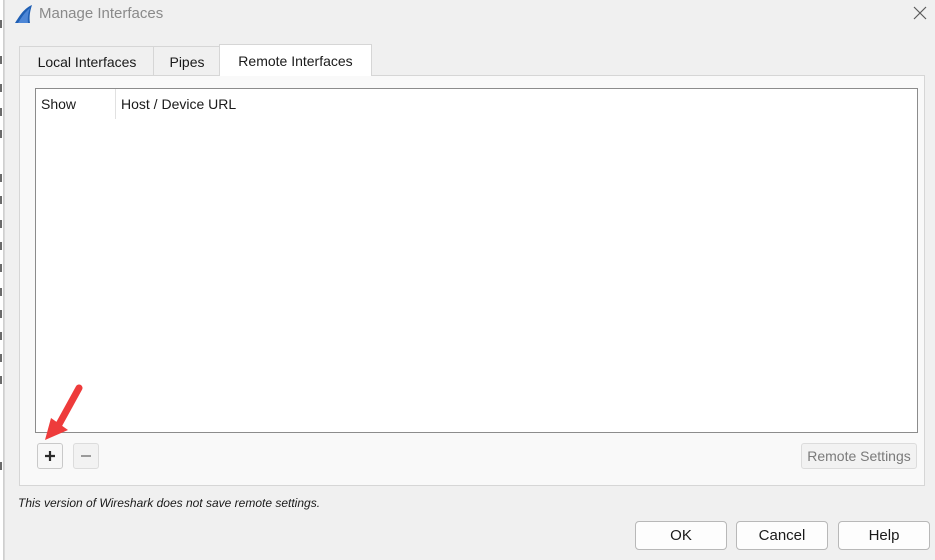 The width and height of the screenshot is (935, 560). I want to click on table-header: Show Host / Device URL, so click(476, 104).